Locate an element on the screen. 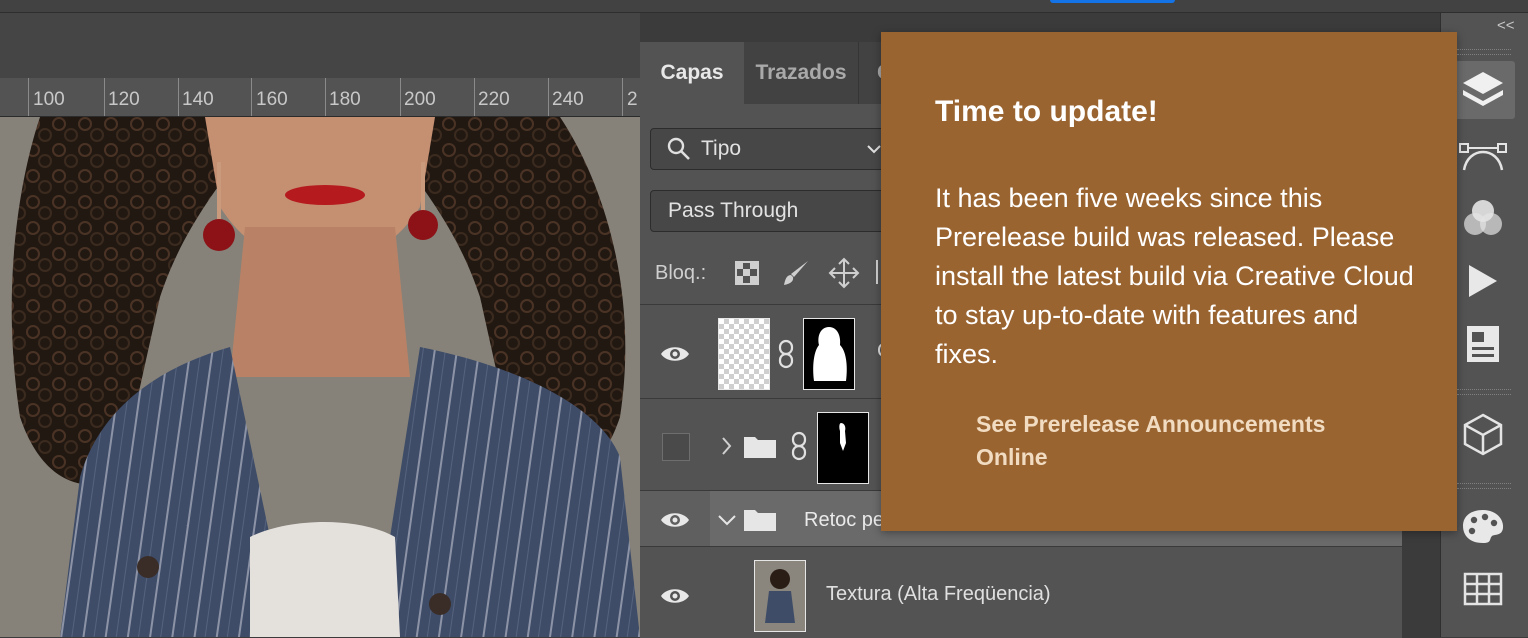 This screenshot has width=1528, height=638. properties-icon is located at coordinates (1483, 344).